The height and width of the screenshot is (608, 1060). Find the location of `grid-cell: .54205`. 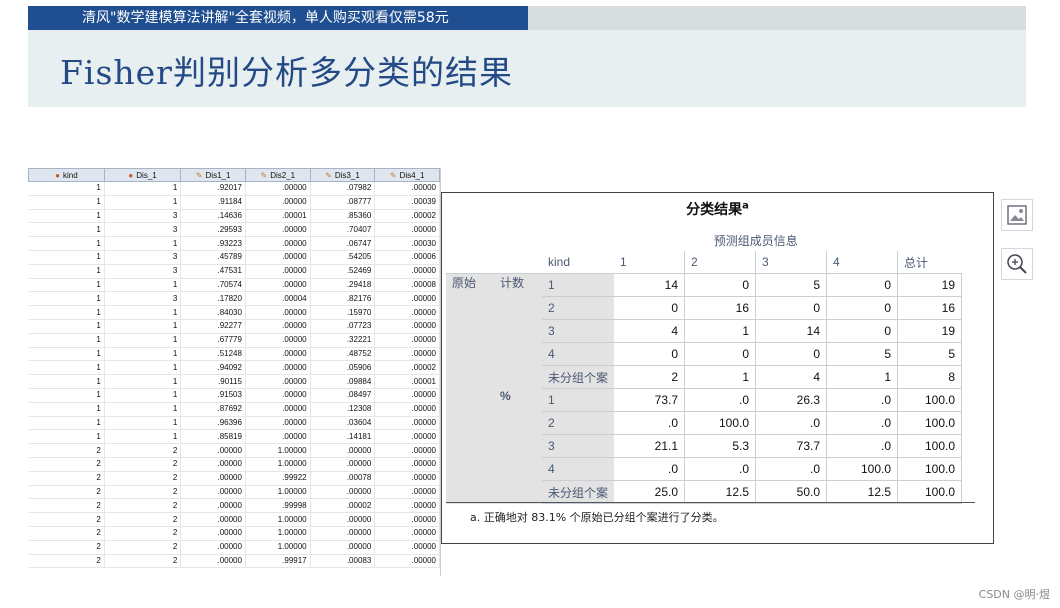

grid-cell: .54205 is located at coordinates (343, 257).